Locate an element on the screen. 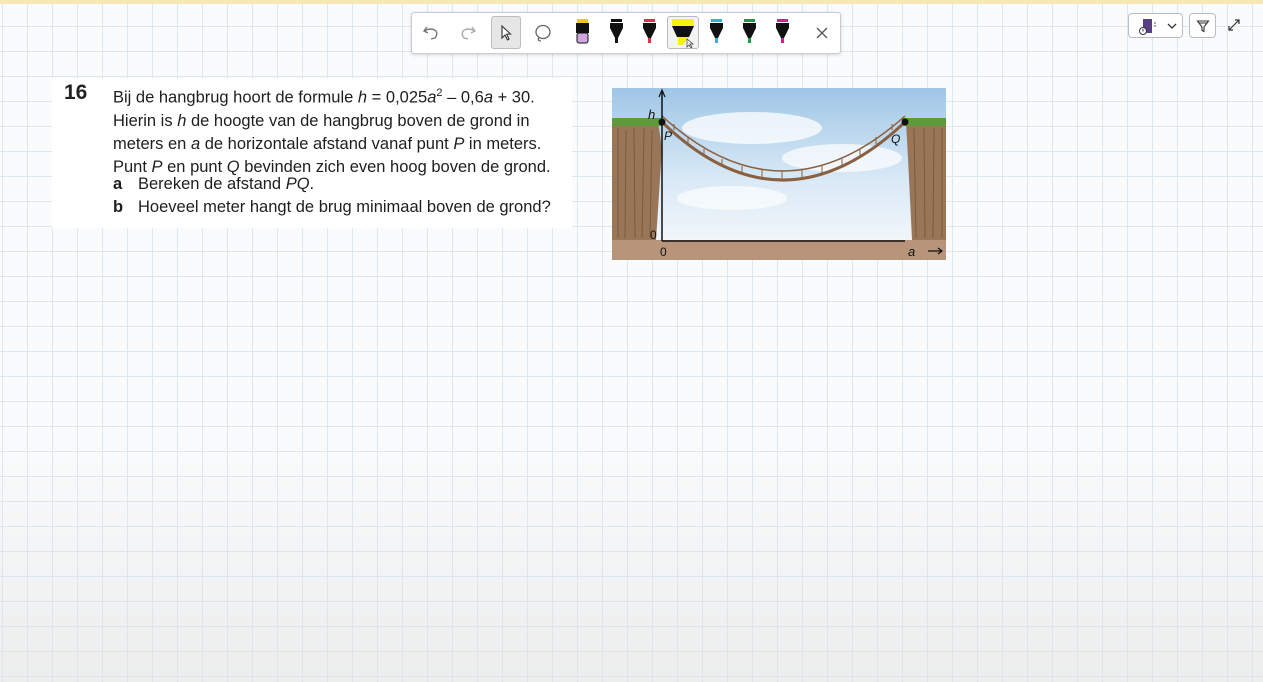 The height and width of the screenshot is (682, 1263). ink-math-icon is located at coordinates (1147, 27).